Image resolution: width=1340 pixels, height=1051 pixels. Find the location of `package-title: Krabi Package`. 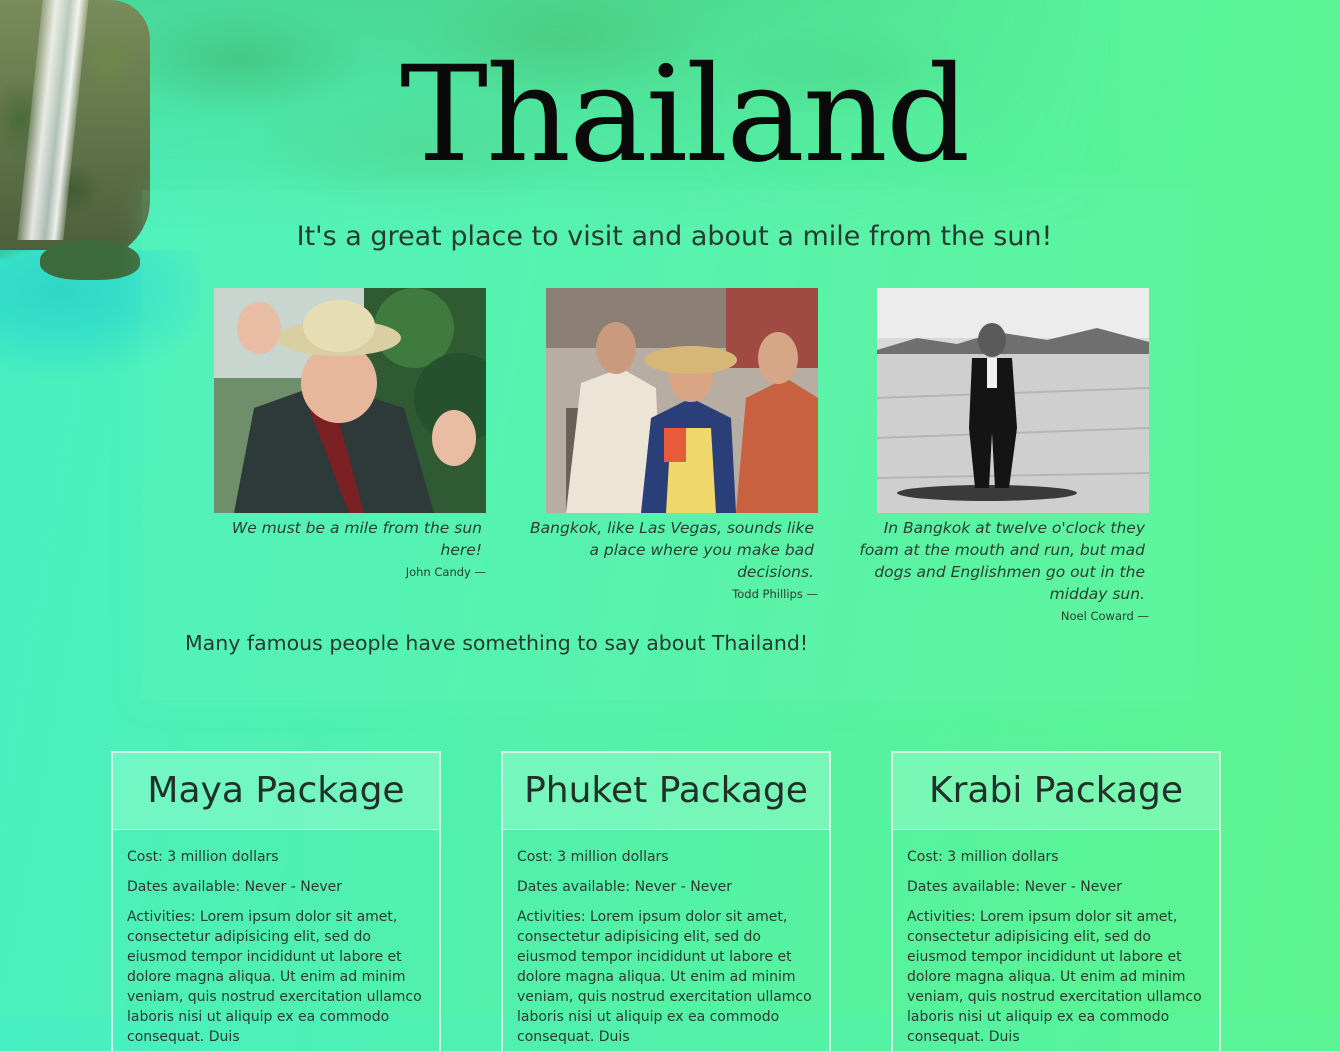

package-title: Krabi Package is located at coordinates (1056, 790).